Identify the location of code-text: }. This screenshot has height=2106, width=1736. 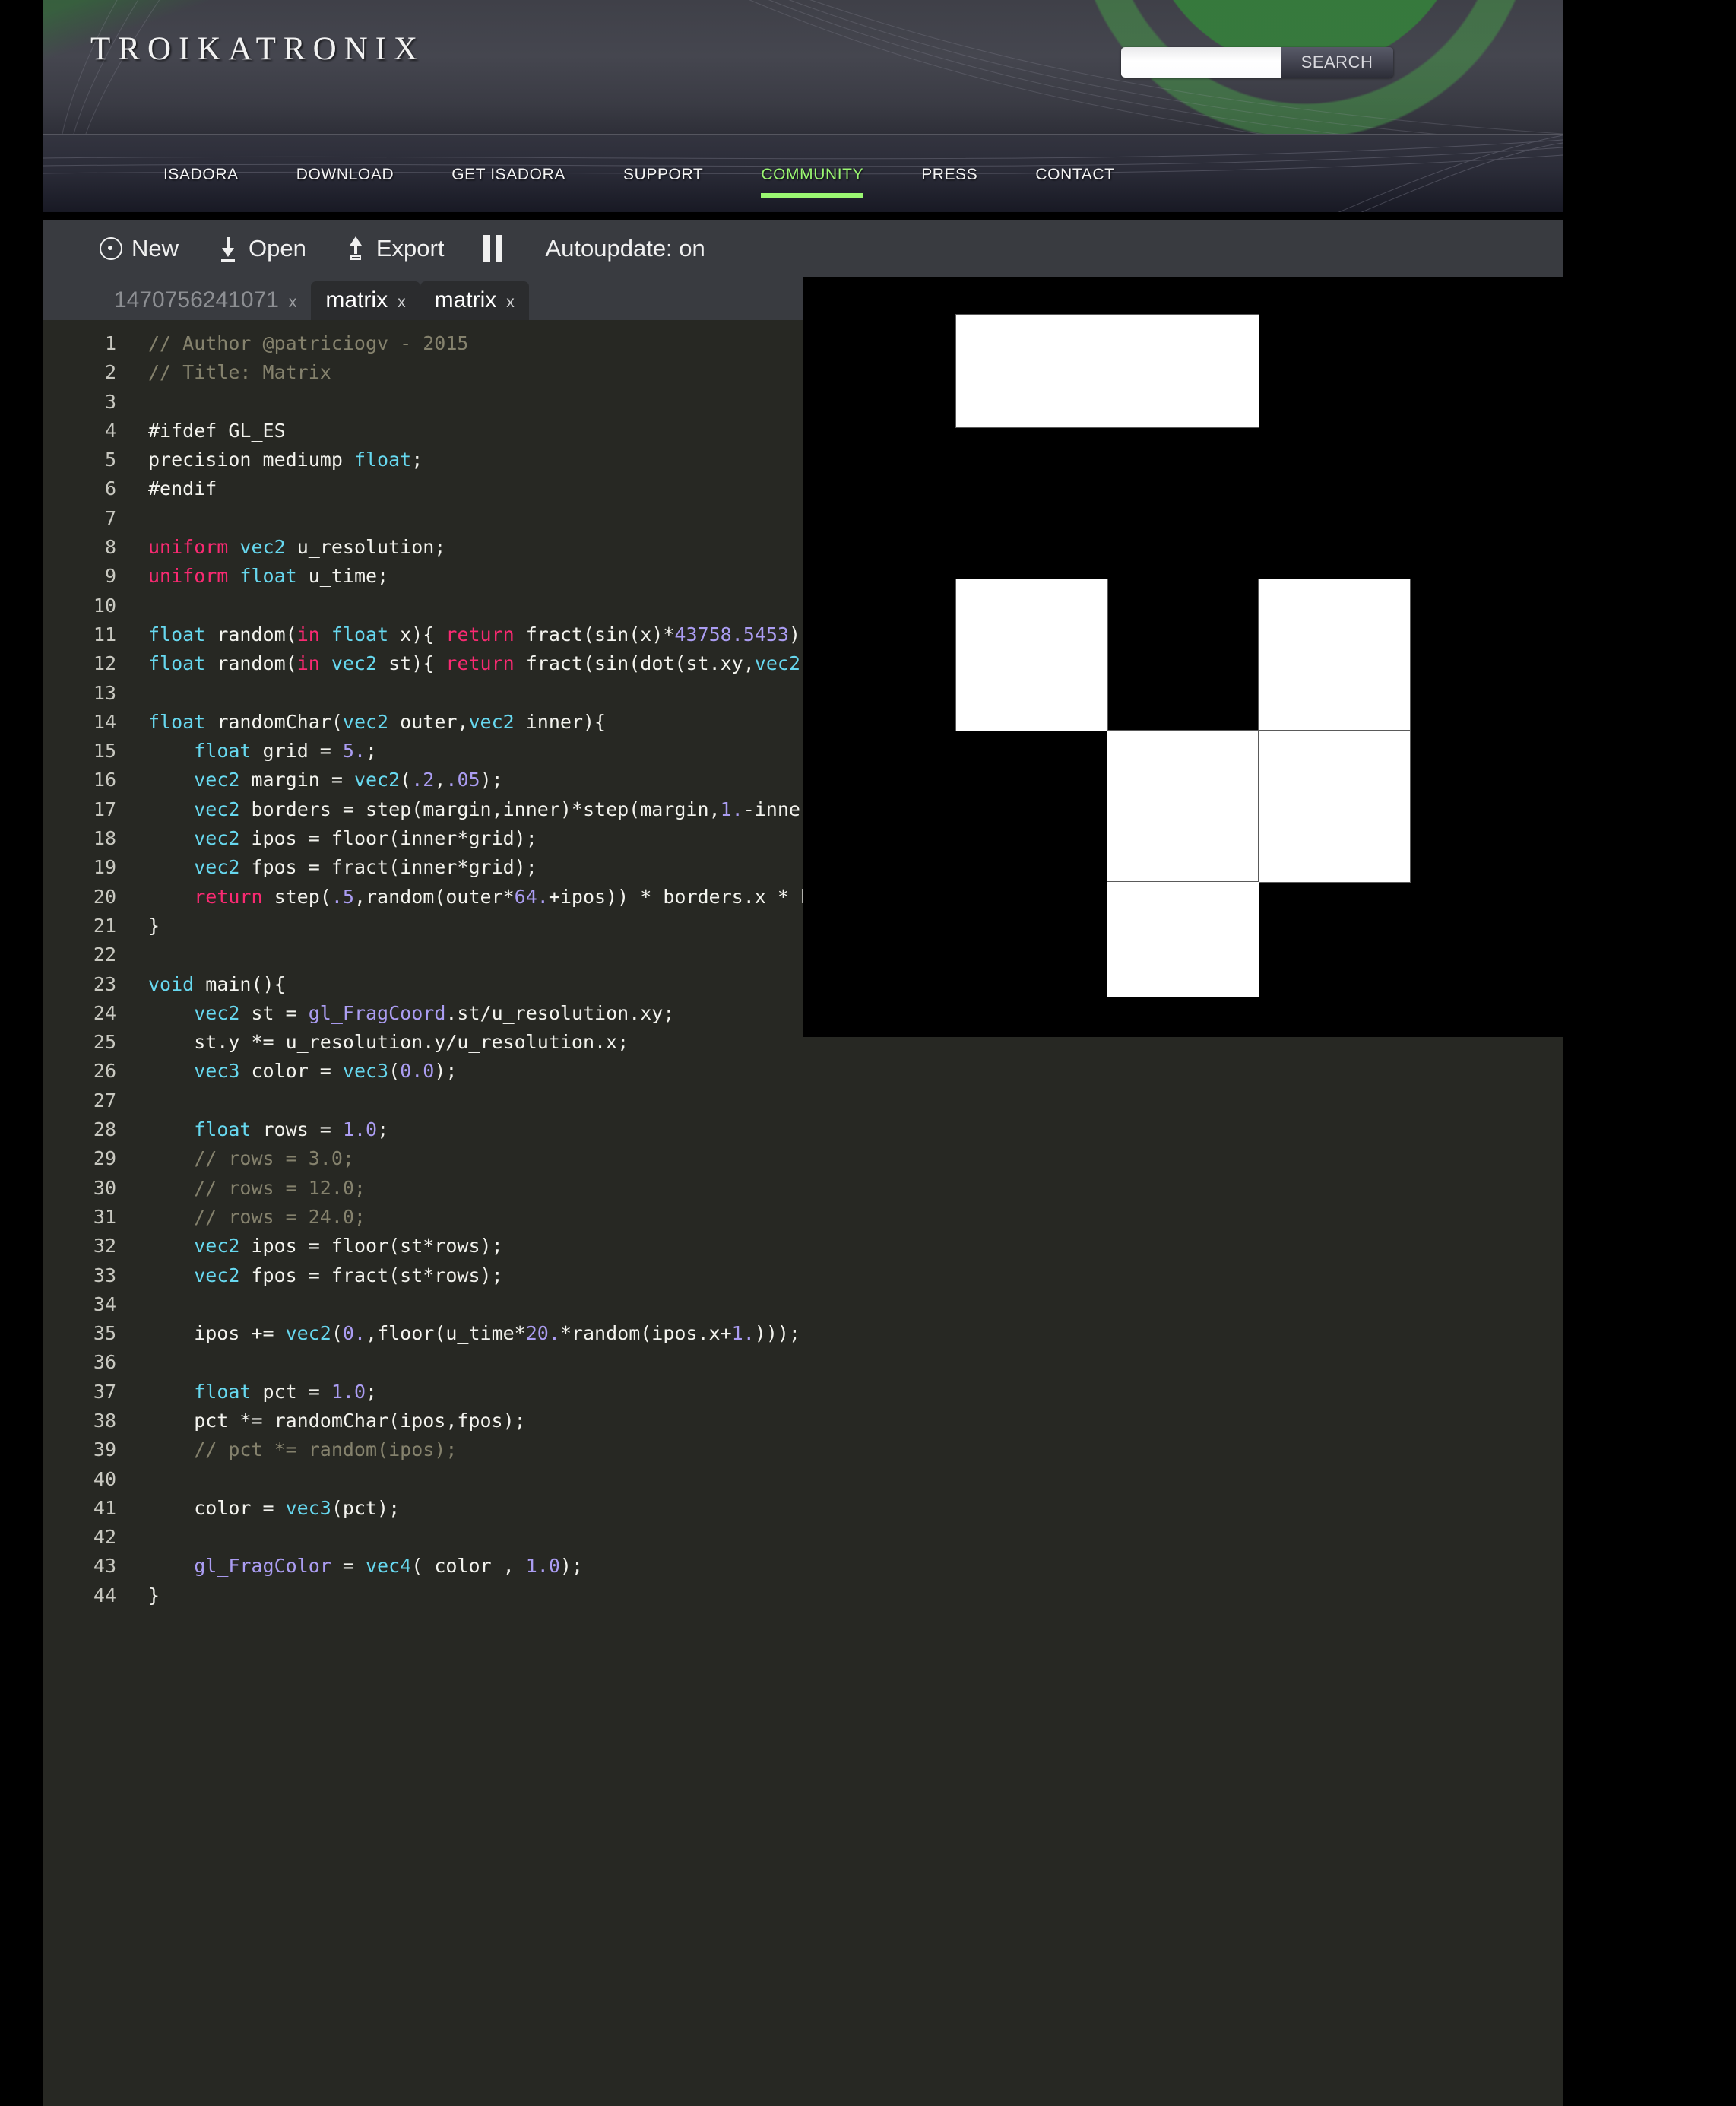
(154, 1595).